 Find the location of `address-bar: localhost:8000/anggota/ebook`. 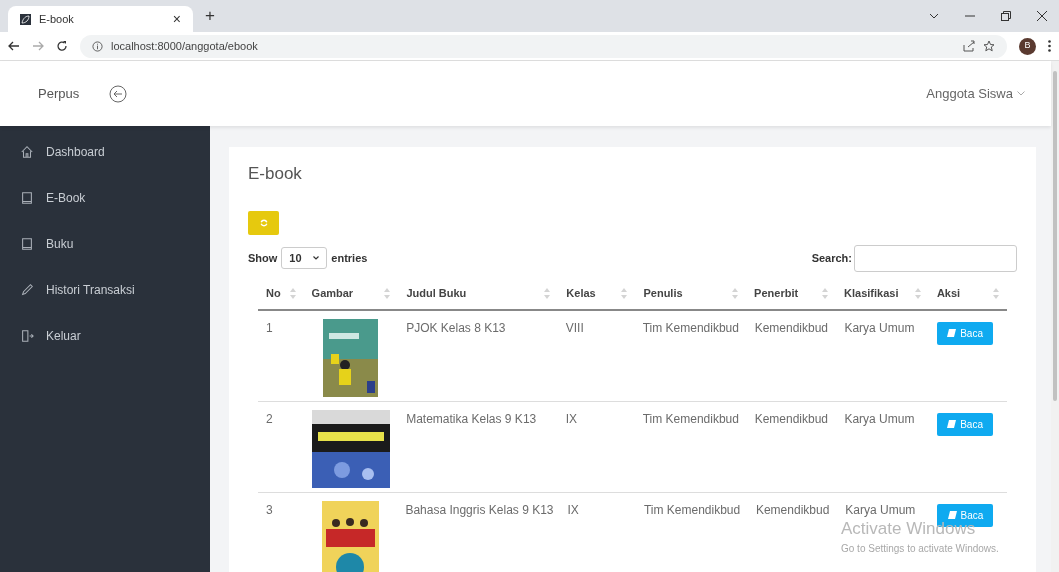

address-bar: localhost:8000/anggota/ebook is located at coordinates (543, 46).